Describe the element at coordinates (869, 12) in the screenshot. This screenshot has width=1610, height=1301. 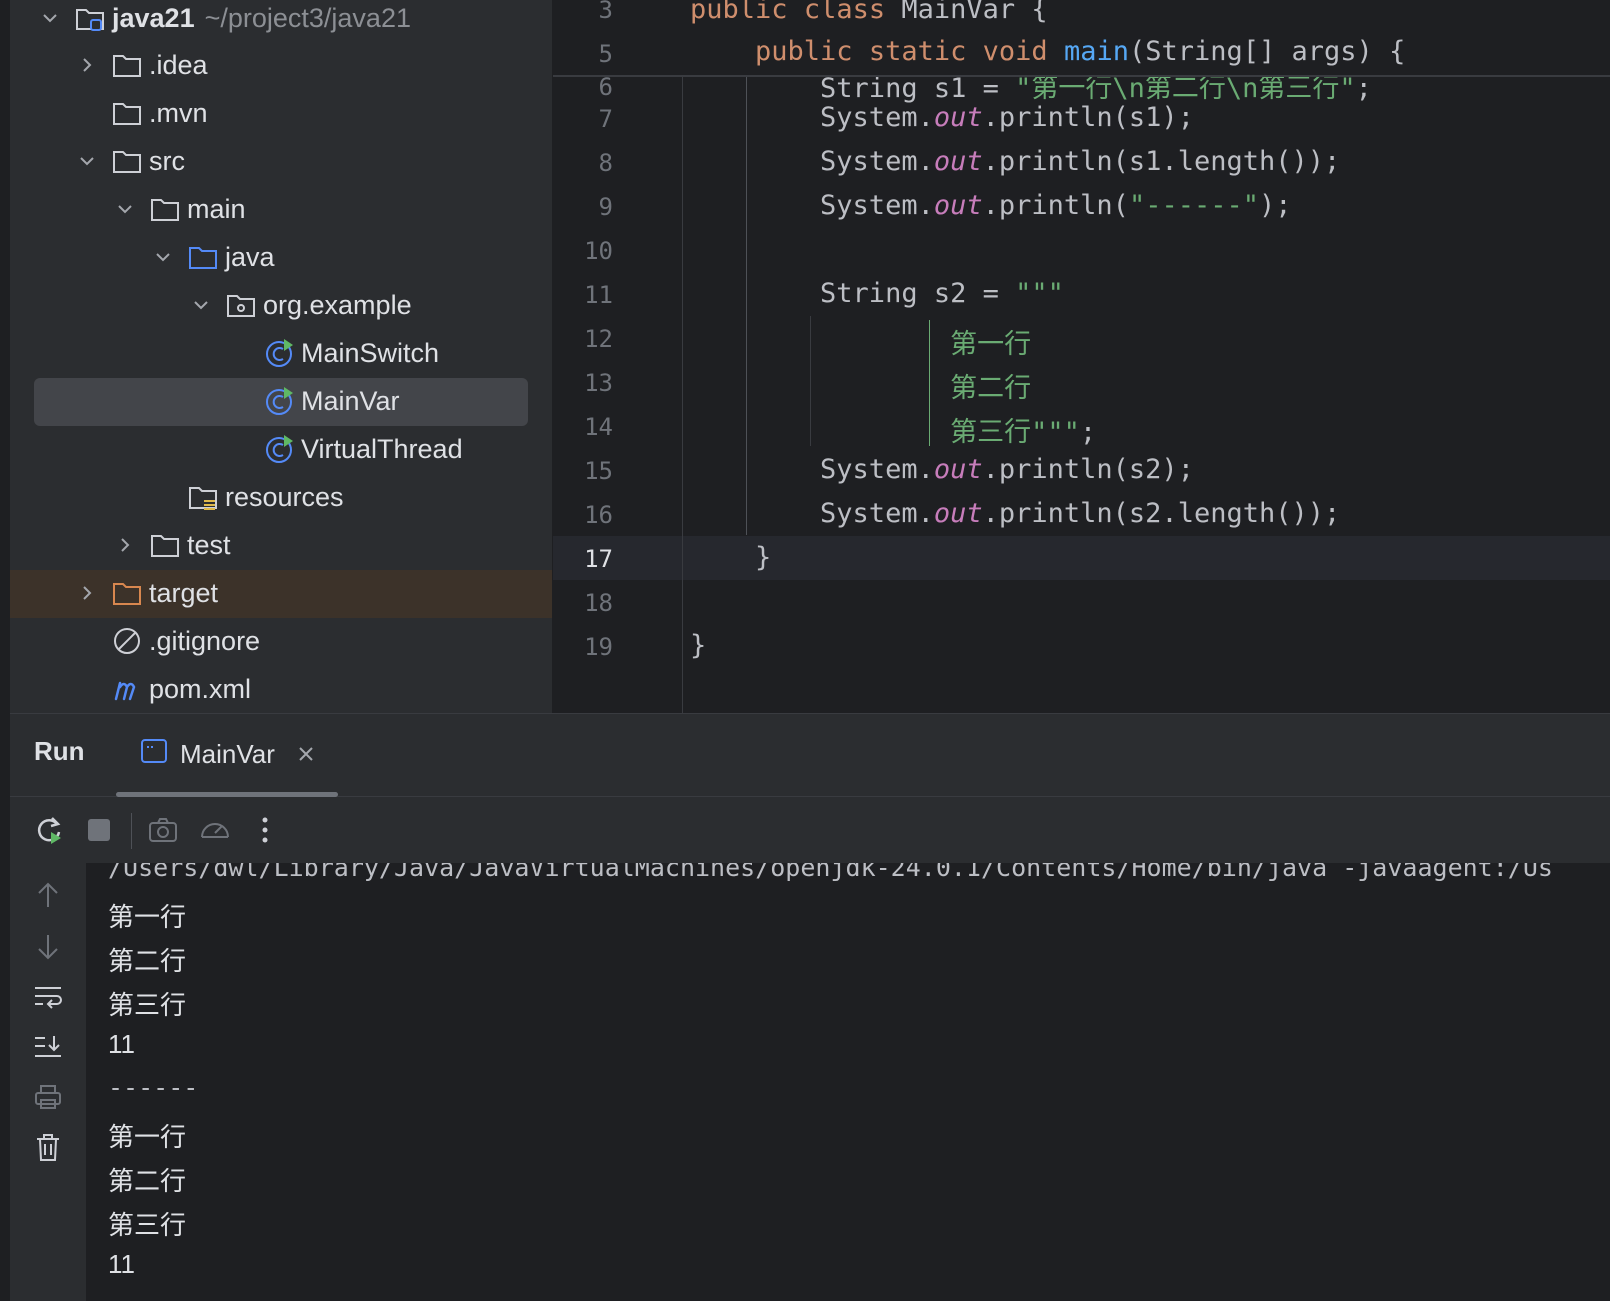
I see `sticky-code-line: public class MainVar {` at that location.